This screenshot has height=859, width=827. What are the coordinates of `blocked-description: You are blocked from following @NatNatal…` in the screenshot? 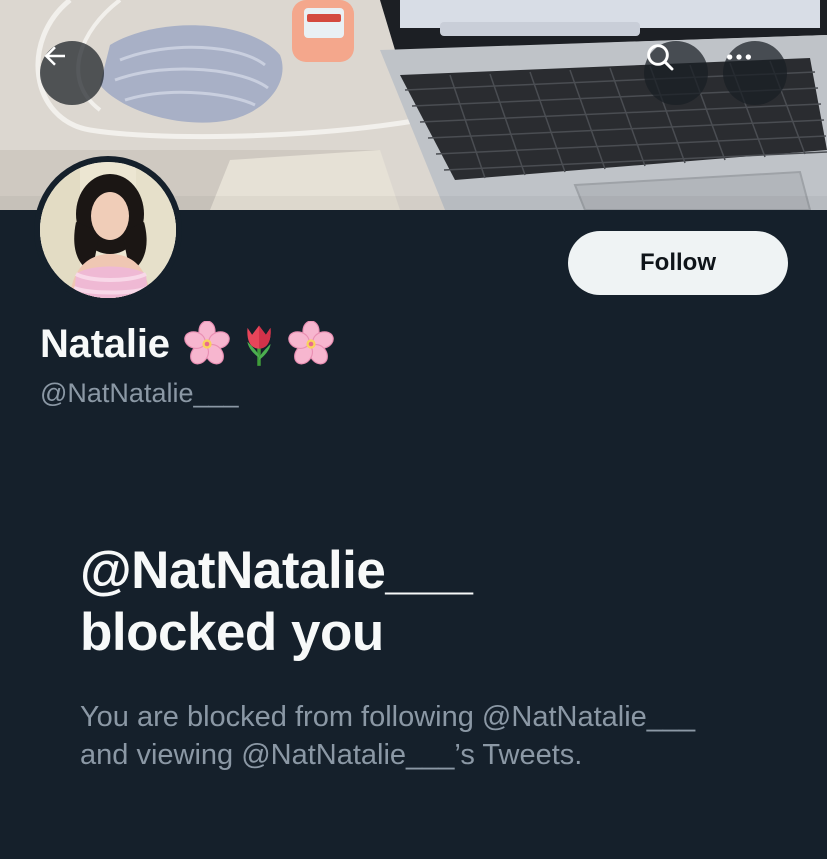 It's located at (430, 736).